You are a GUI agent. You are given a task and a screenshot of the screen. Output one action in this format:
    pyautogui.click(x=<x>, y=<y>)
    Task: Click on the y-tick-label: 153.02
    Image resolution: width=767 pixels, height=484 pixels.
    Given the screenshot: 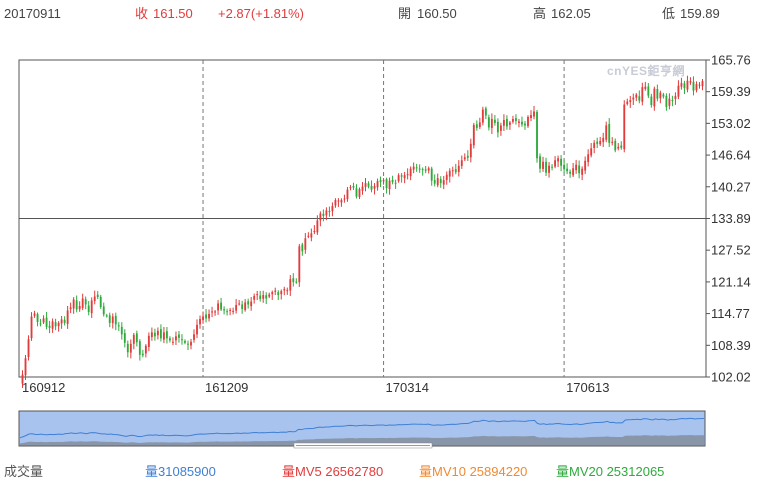 What is the action you would take?
    pyautogui.click(x=731, y=123)
    